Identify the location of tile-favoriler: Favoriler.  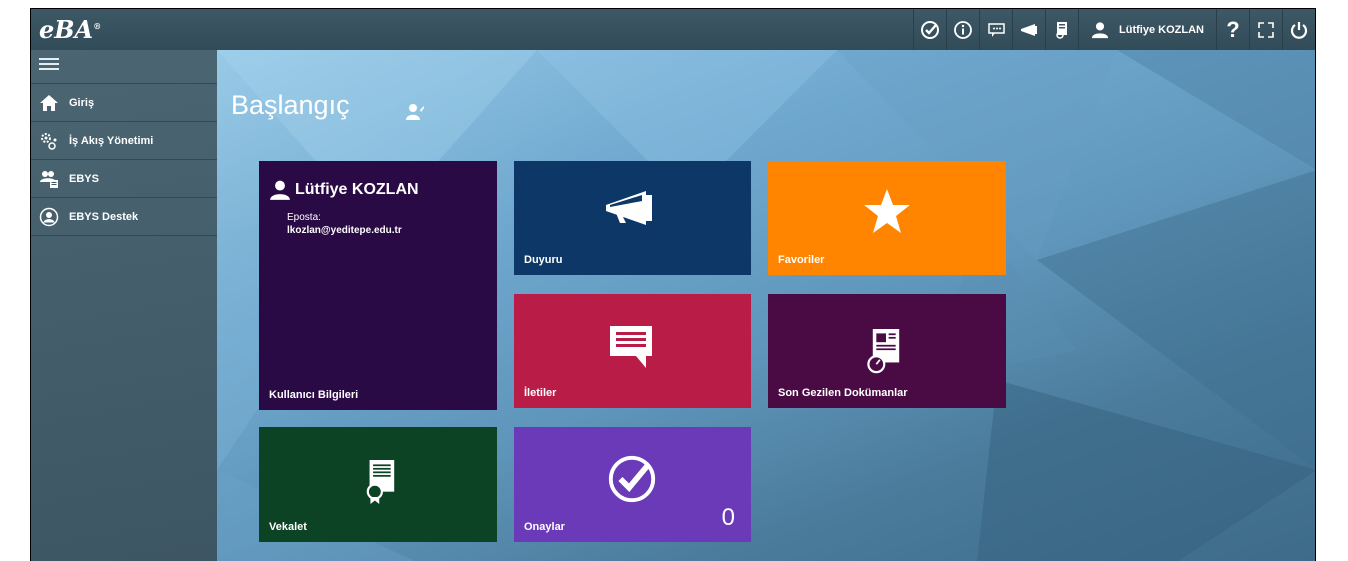
(887, 218).